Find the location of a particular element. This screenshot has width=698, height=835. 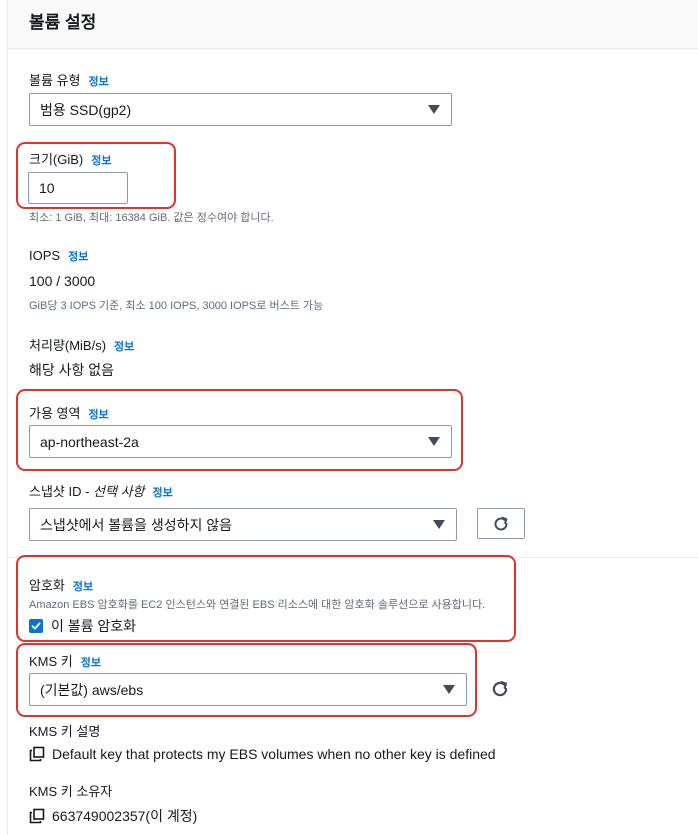

snapshot-value: 스냅샷에서 볼륨을 생성하지 않음 is located at coordinates (136, 524).